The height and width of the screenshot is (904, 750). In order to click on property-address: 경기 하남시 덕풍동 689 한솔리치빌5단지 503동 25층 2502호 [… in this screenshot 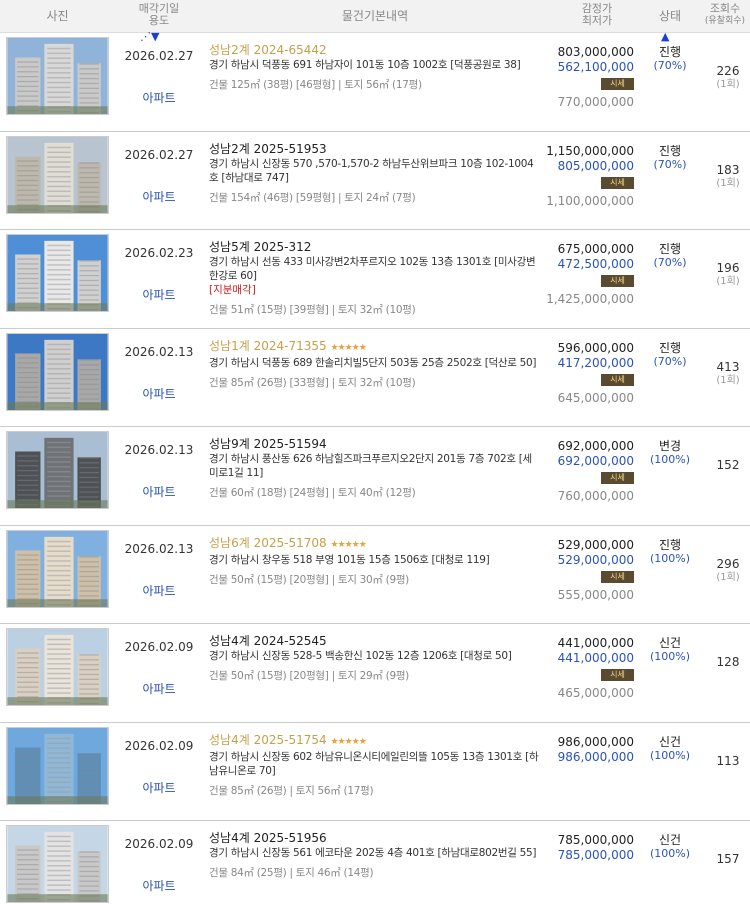, I will do `click(374, 363)`.